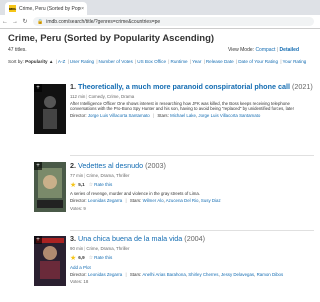 The height and width of the screenshot is (302, 320). Describe the element at coordinates (289, 50) in the screenshot. I see `view-detailed-link: Detailed` at that location.